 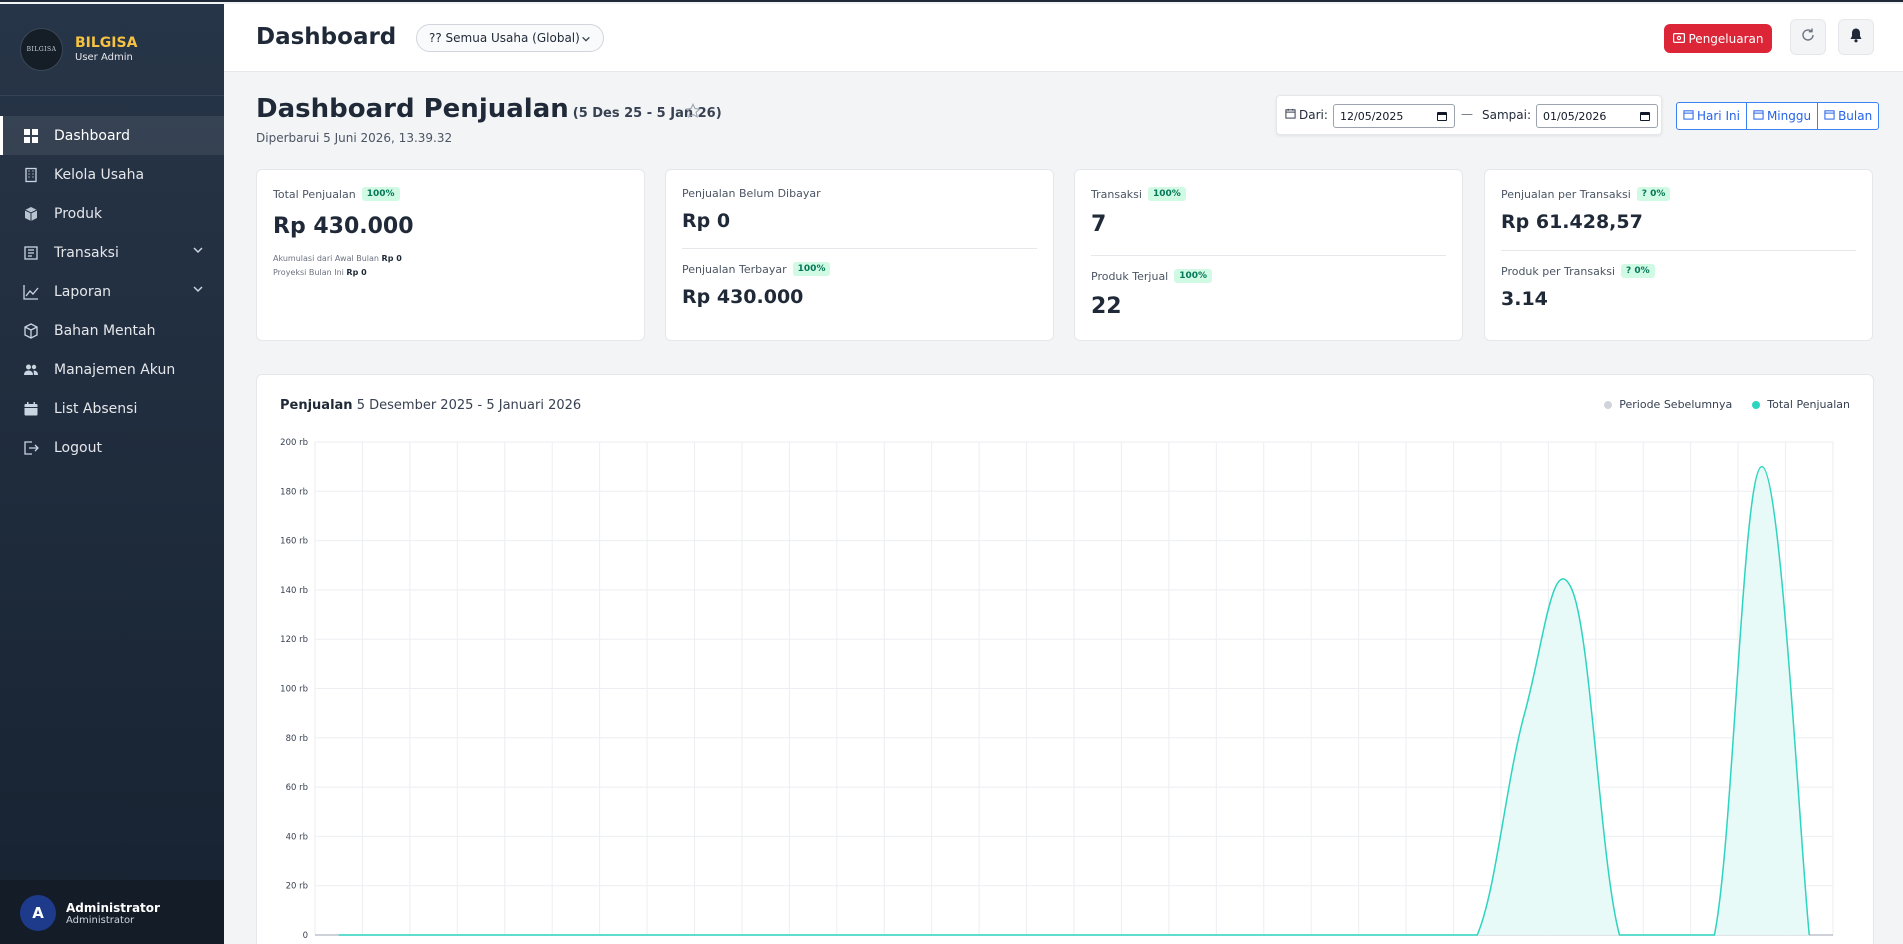 What do you see at coordinates (1372, 116) in the screenshot?
I see `from-date-value: 12/05/2025` at bounding box center [1372, 116].